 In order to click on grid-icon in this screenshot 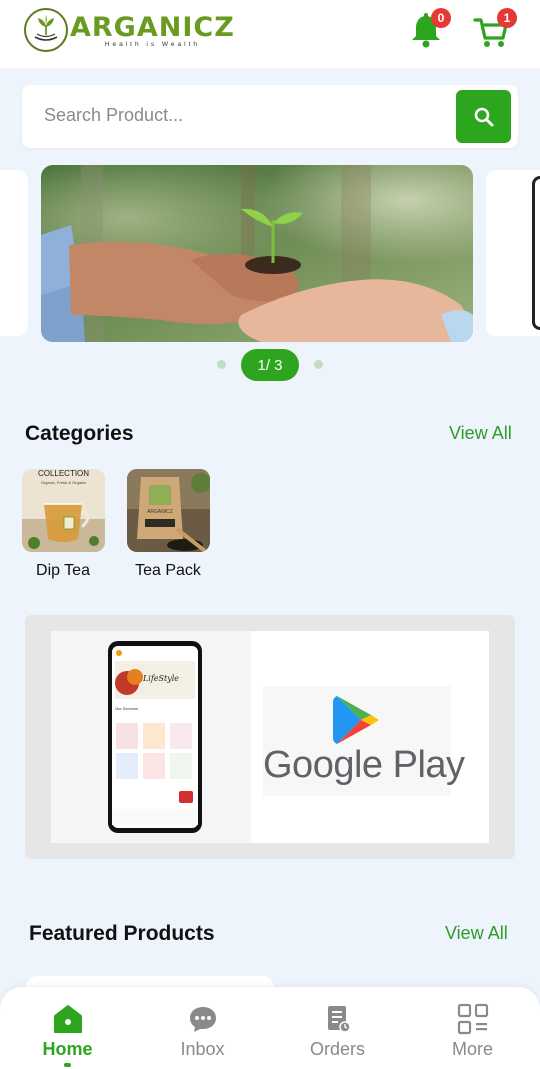, I will do `click(473, 1019)`.